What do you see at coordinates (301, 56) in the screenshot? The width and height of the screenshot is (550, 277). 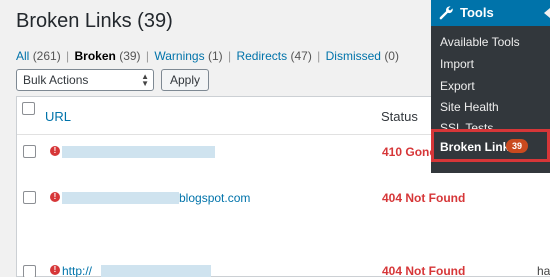 I see `filter-redirects-count: (47)` at bounding box center [301, 56].